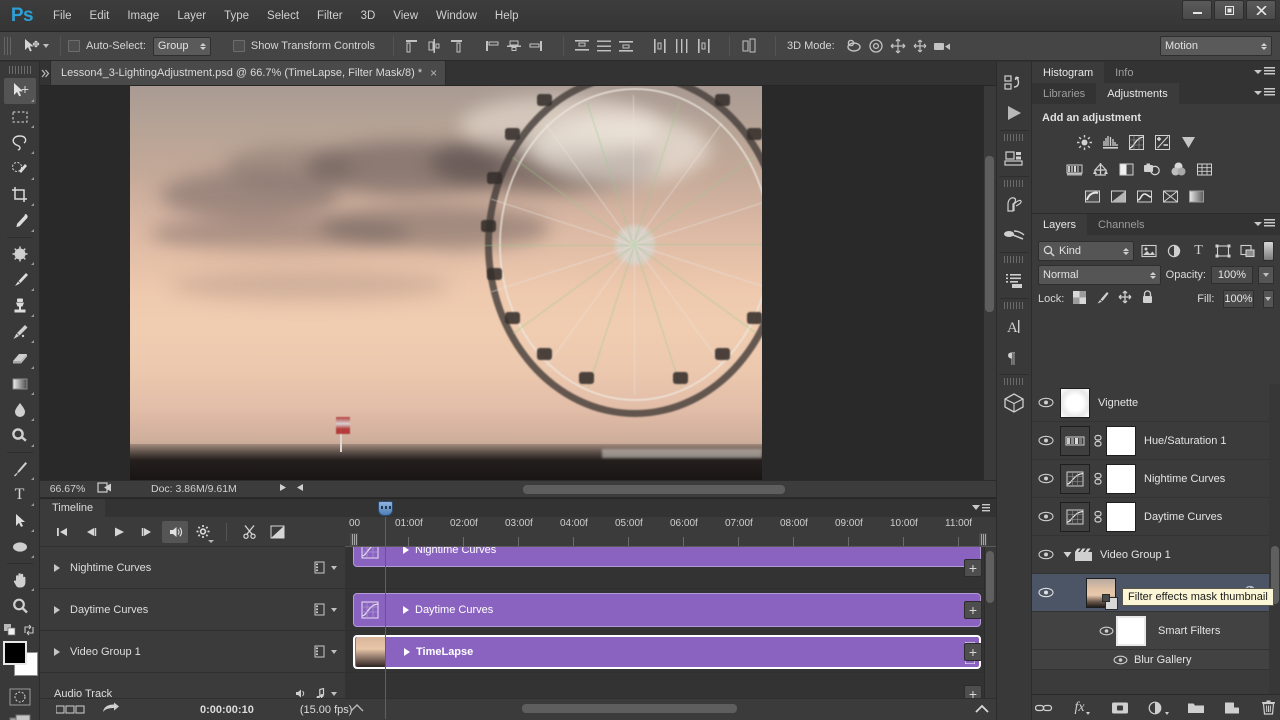  Describe the element at coordinates (1120, 708) in the screenshot. I see `add-layer-mask-icon` at that location.